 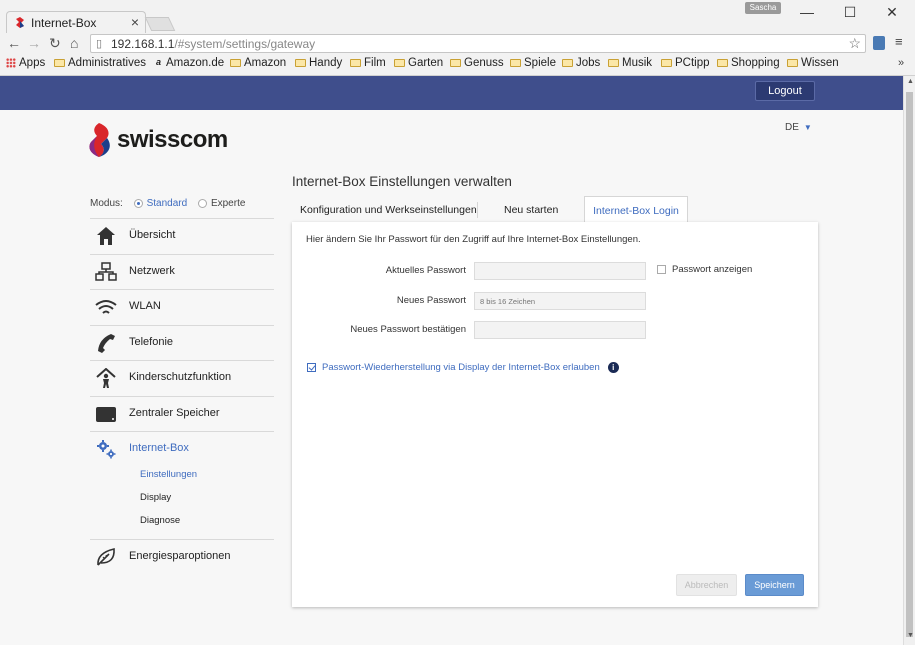 What do you see at coordinates (135, 22) in the screenshot?
I see `tab-close-icon: ×` at bounding box center [135, 22].